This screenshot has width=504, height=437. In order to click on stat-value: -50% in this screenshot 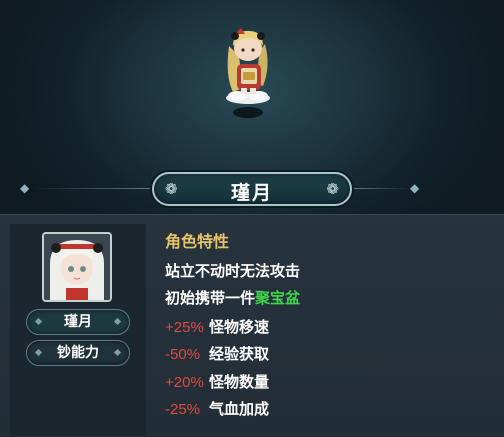, I will do `click(183, 354)`.